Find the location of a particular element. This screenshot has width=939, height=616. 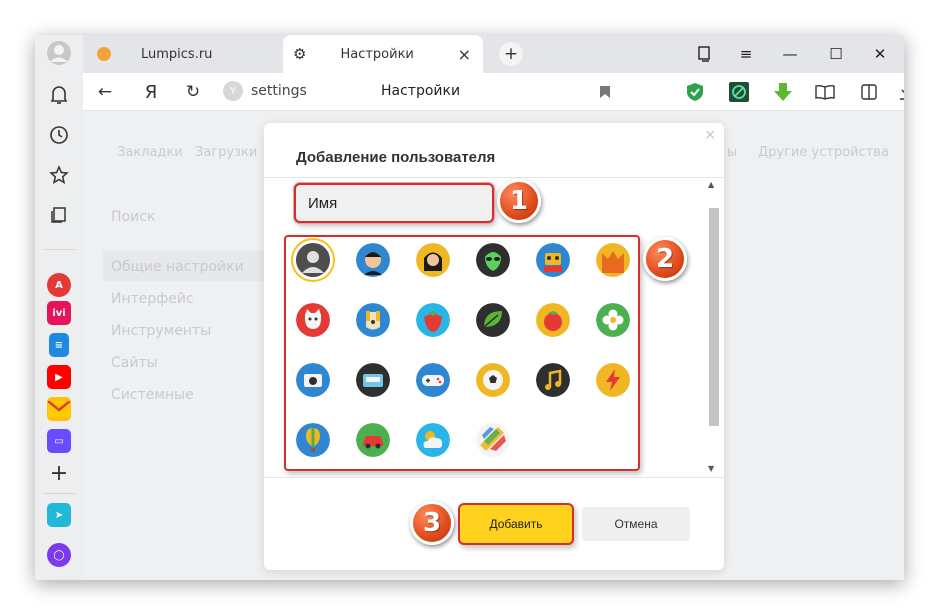

adblock-extension-icon is located at coordinates (739, 92).